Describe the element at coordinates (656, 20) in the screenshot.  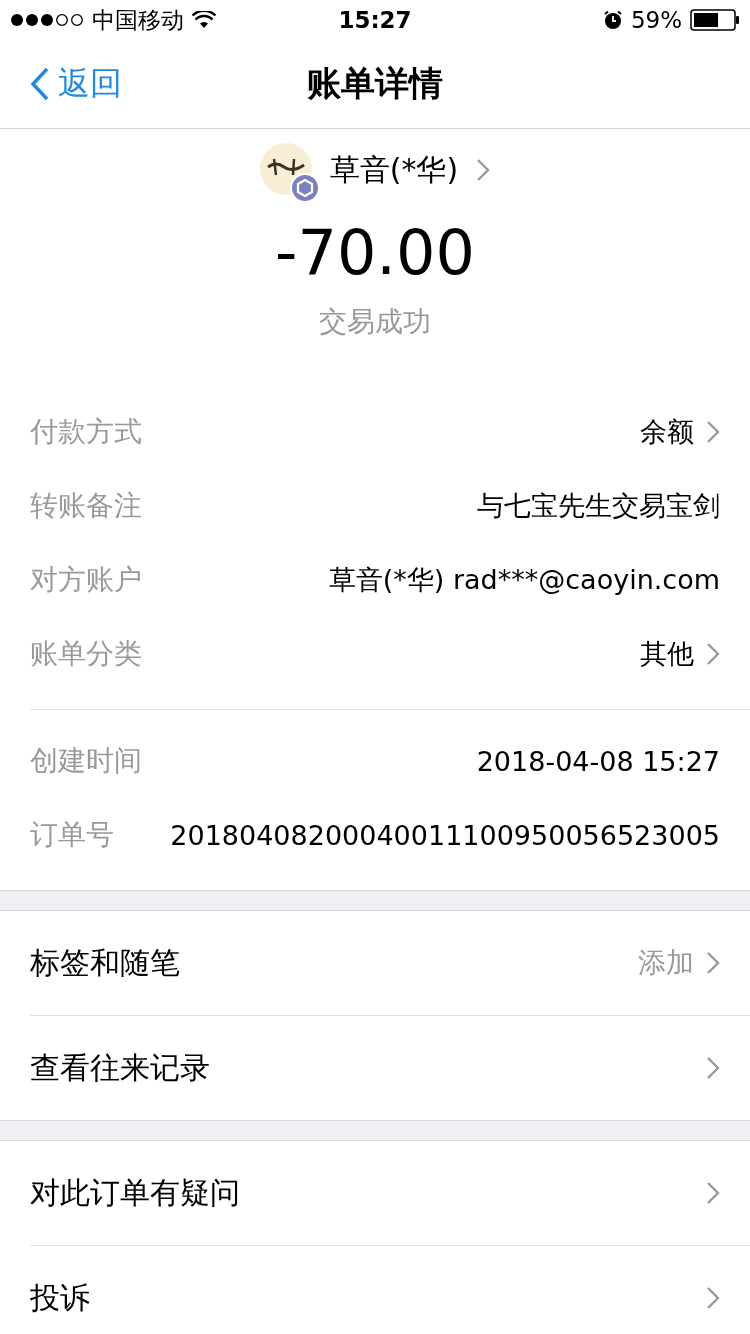
I see `battery-percent: 59%` at that location.